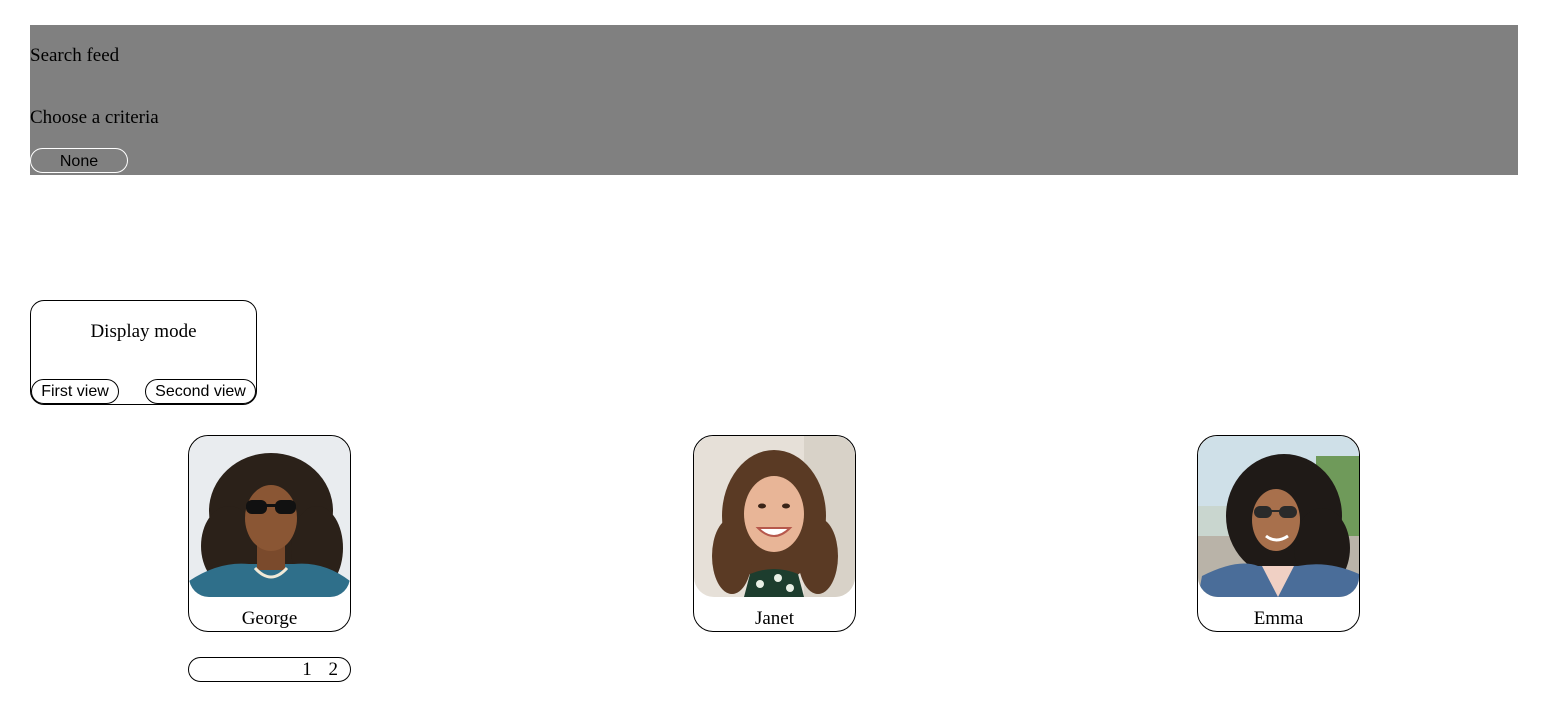 The image size is (1552, 701). I want to click on pagination: 1 2, so click(269, 669).